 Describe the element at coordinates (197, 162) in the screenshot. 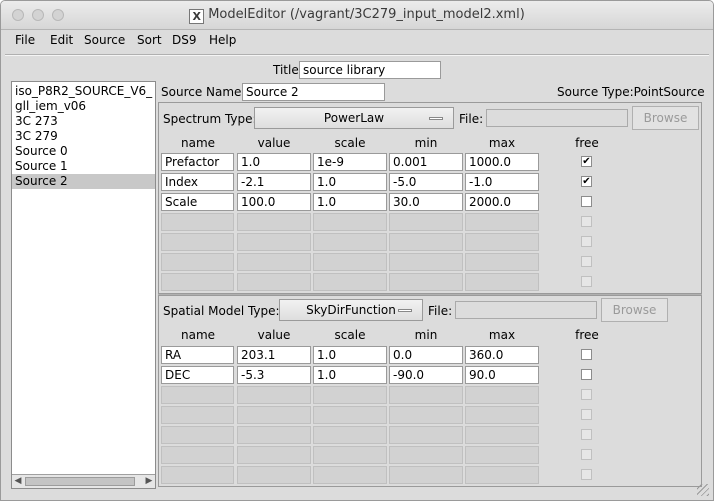

I see `param-name-cell: Prefactor` at that location.